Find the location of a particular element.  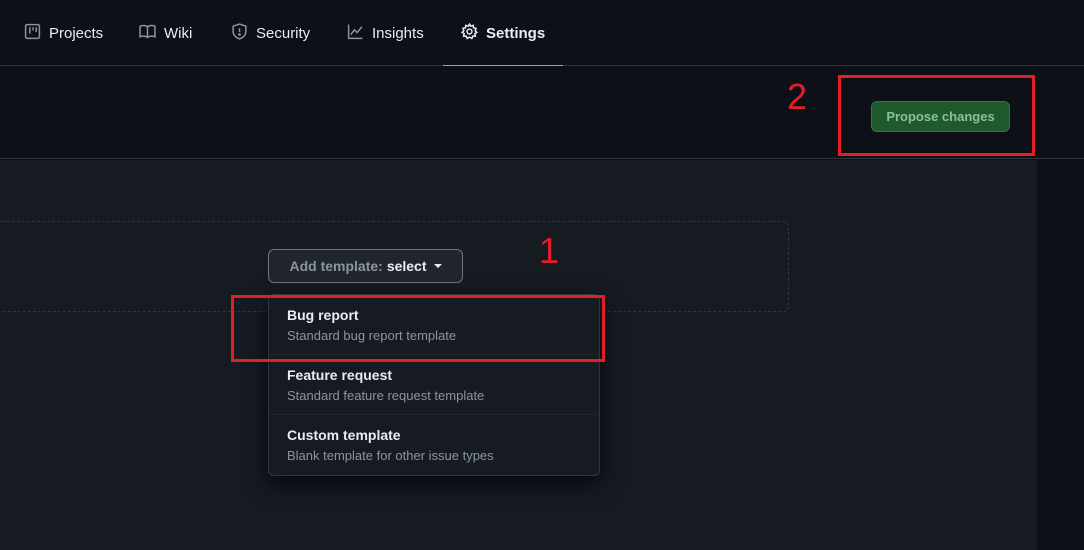

tab-security: Security is located at coordinates (270, 33).